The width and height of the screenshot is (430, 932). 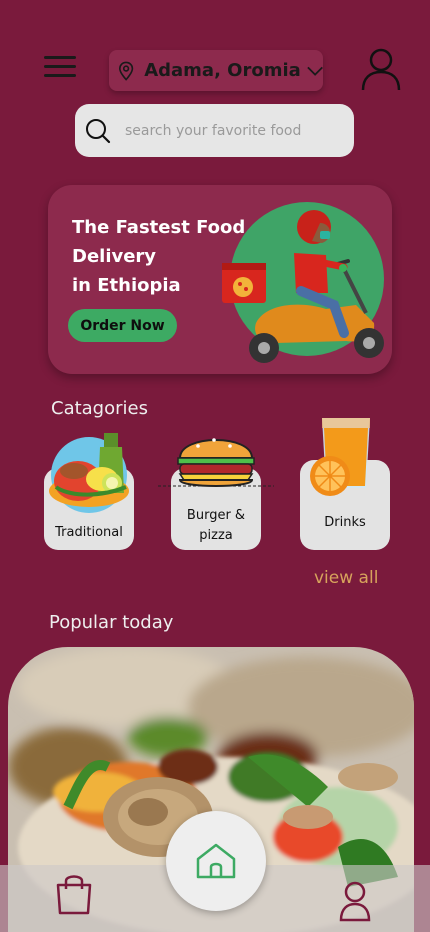 I want to click on category-label: Burger & pizza, so click(x=216, y=525).